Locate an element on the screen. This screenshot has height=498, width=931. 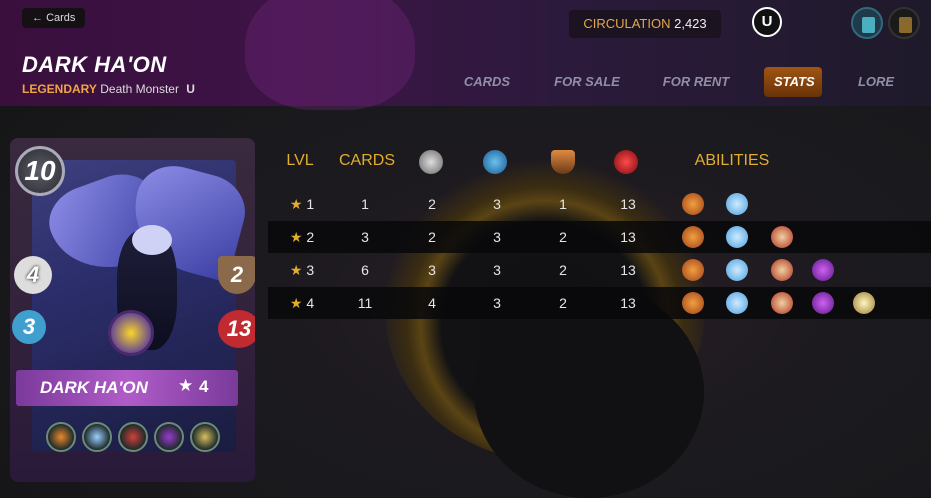
cards-cell: 1 is located at coordinates (365, 204).